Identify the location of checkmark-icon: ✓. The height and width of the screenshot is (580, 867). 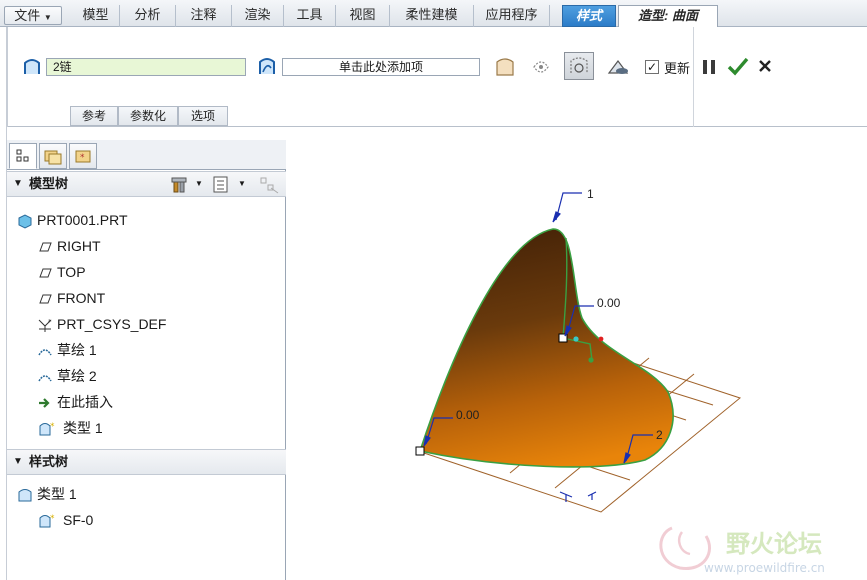
(652, 67).